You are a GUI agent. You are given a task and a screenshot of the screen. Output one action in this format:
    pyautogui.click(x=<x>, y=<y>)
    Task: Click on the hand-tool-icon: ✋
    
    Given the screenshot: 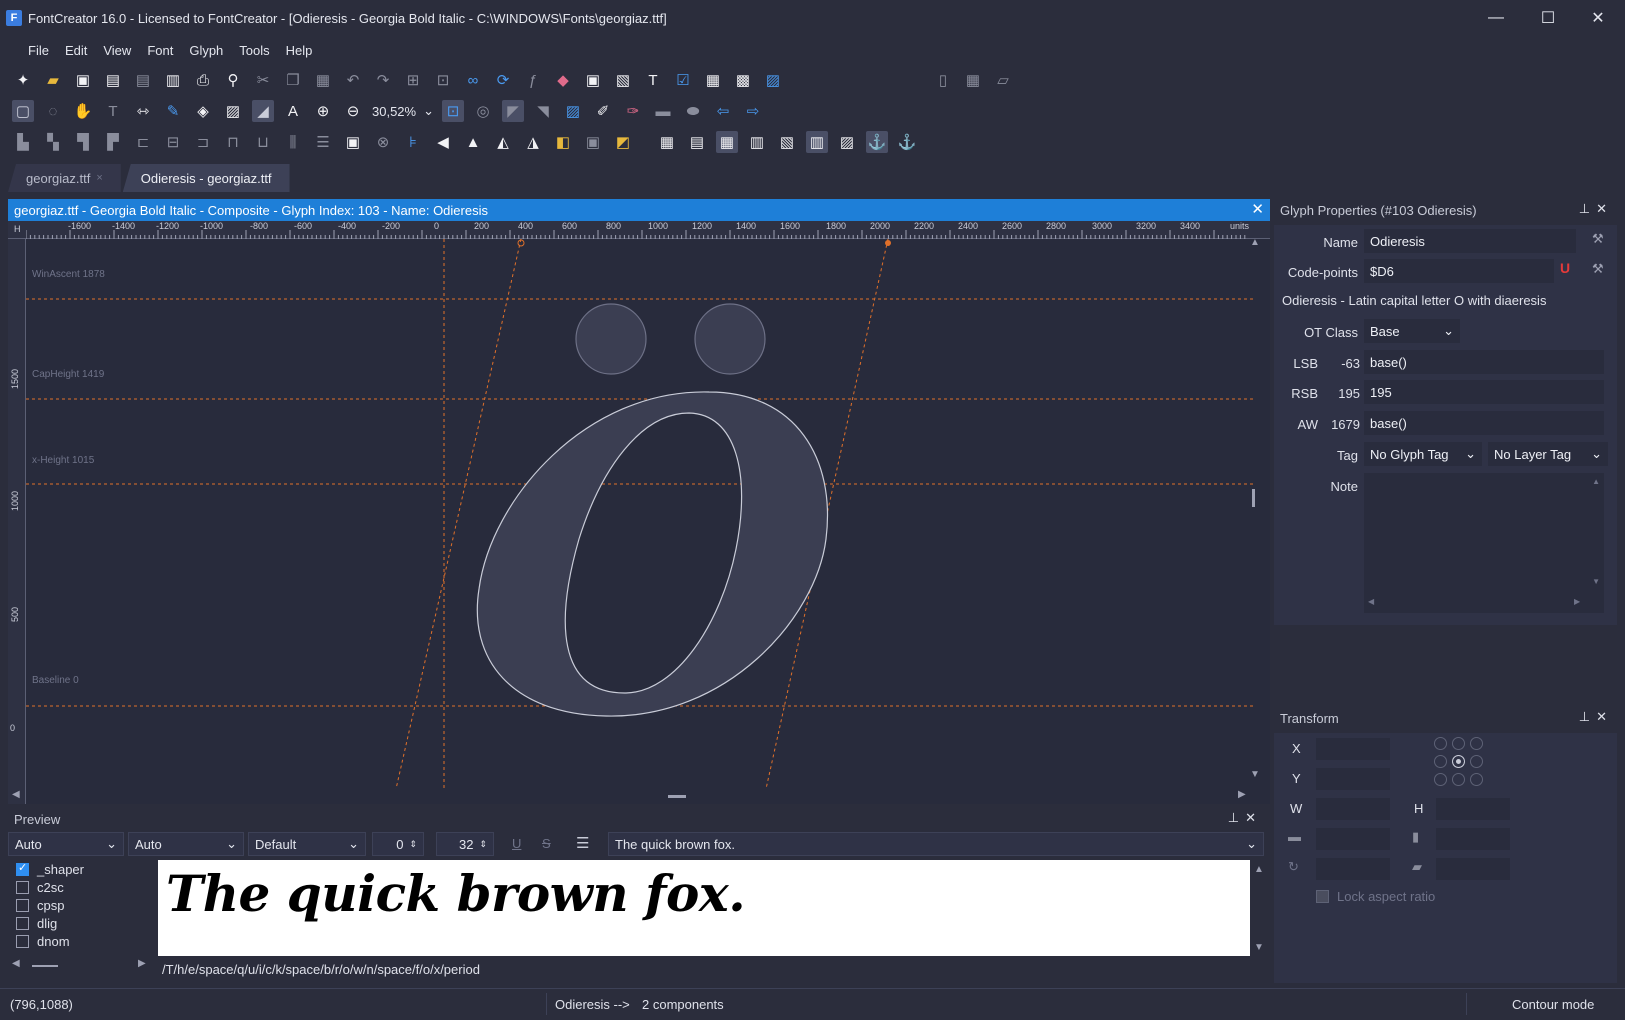 What is the action you would take?
    pyautogui.click(x=83, y=111)
    